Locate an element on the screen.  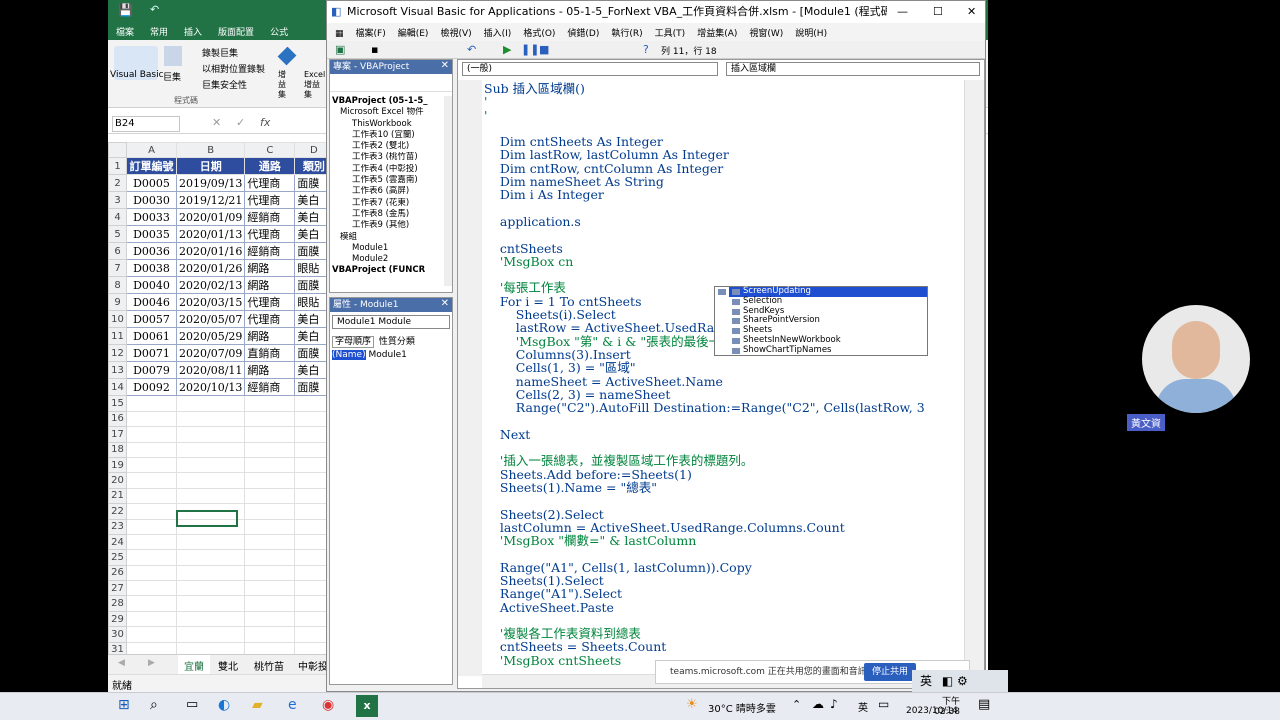
cell: 2019/09/13 is located at coordinates (210, 183).